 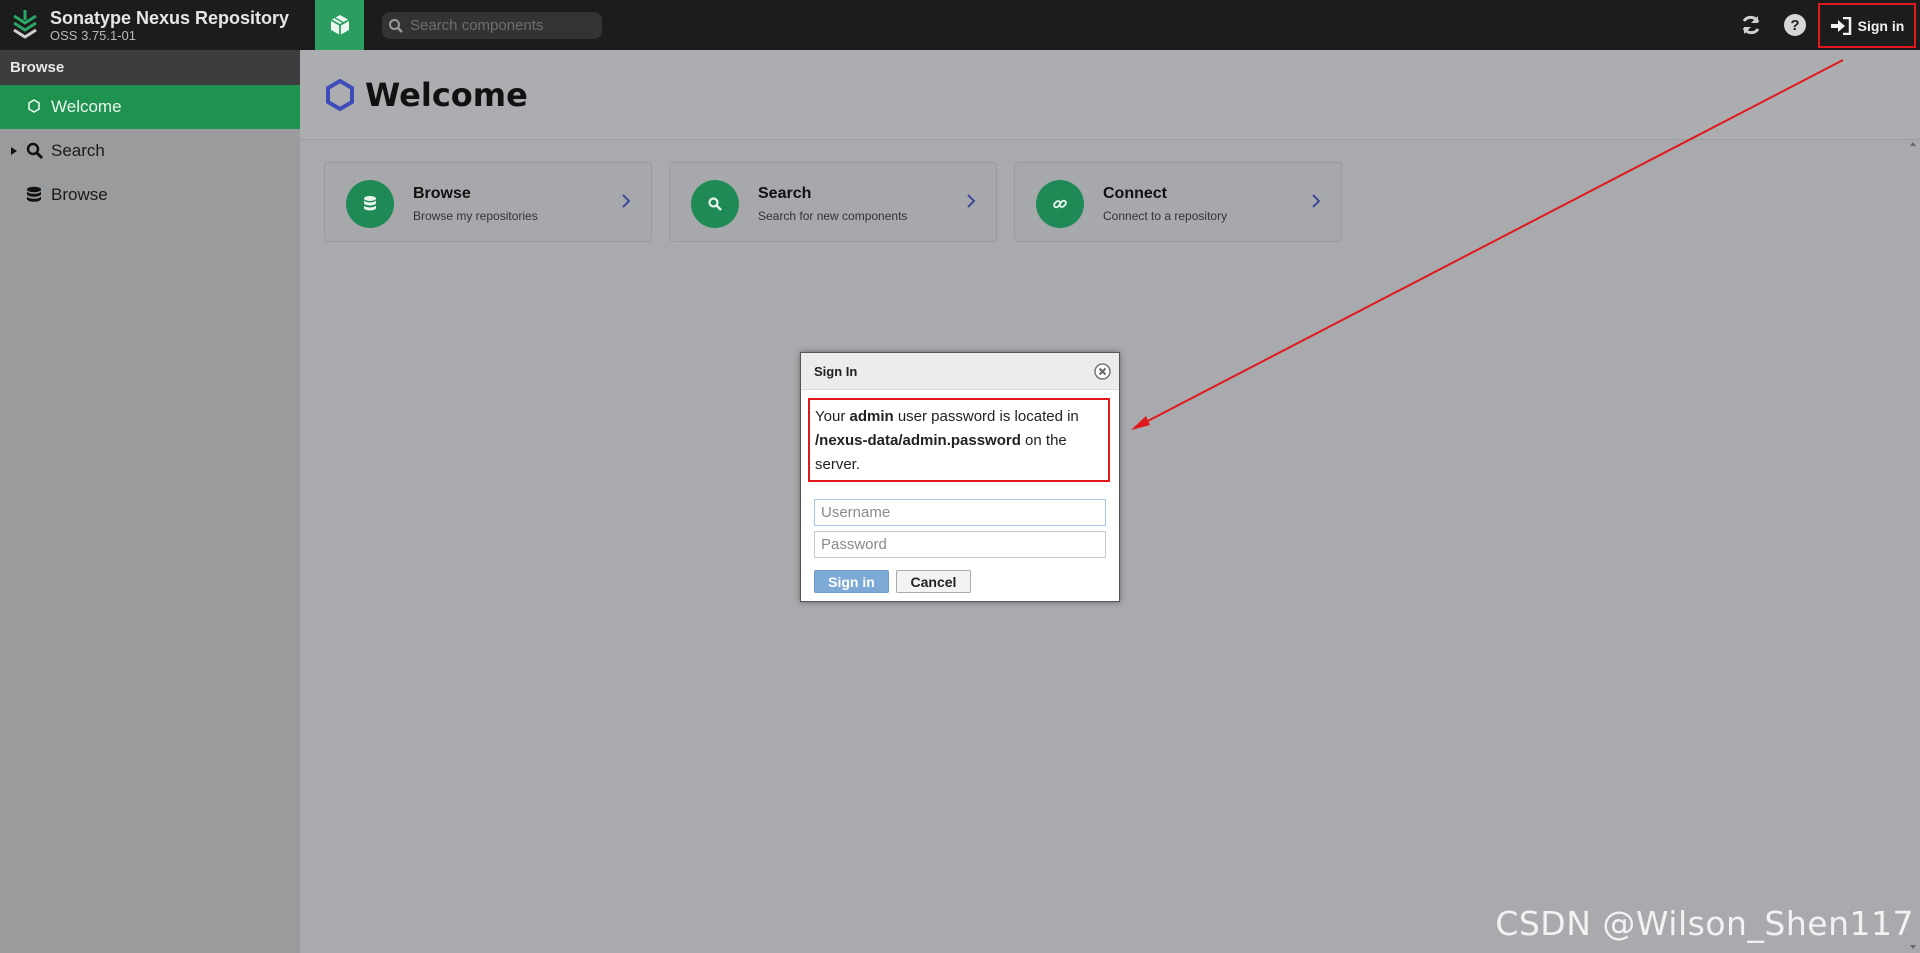 I want to click on header-sign-in-label: Sign in, so click(x=1881, y=25).